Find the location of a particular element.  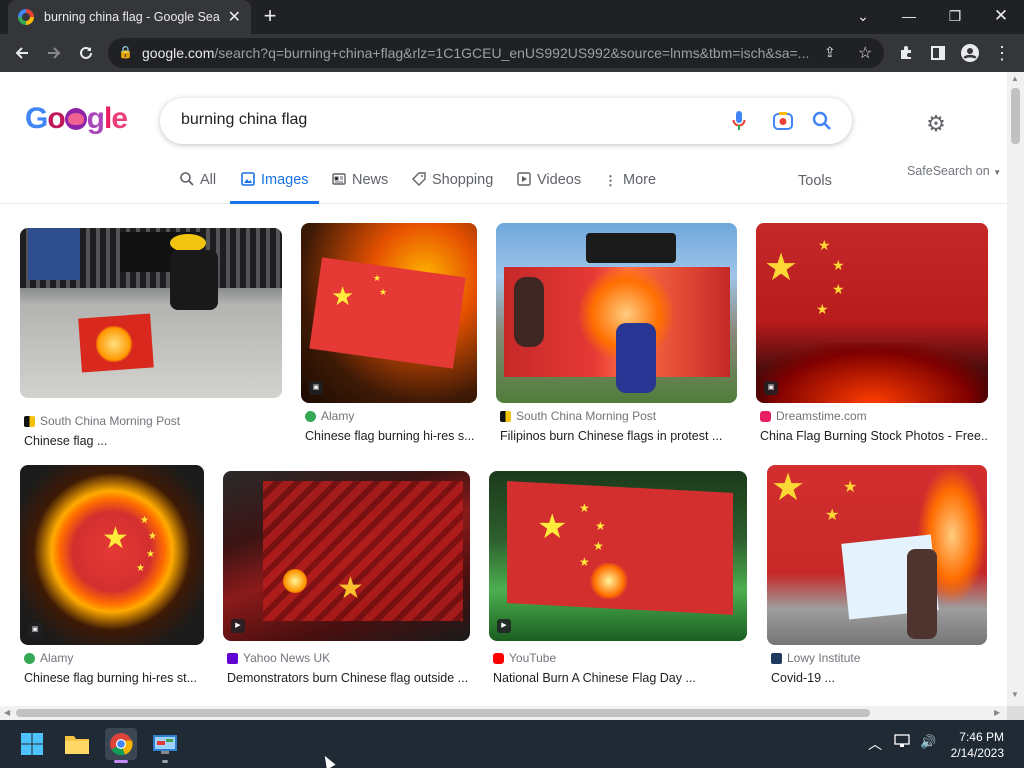

close-window-button: ✕ is located at coordinates (1001, 16).